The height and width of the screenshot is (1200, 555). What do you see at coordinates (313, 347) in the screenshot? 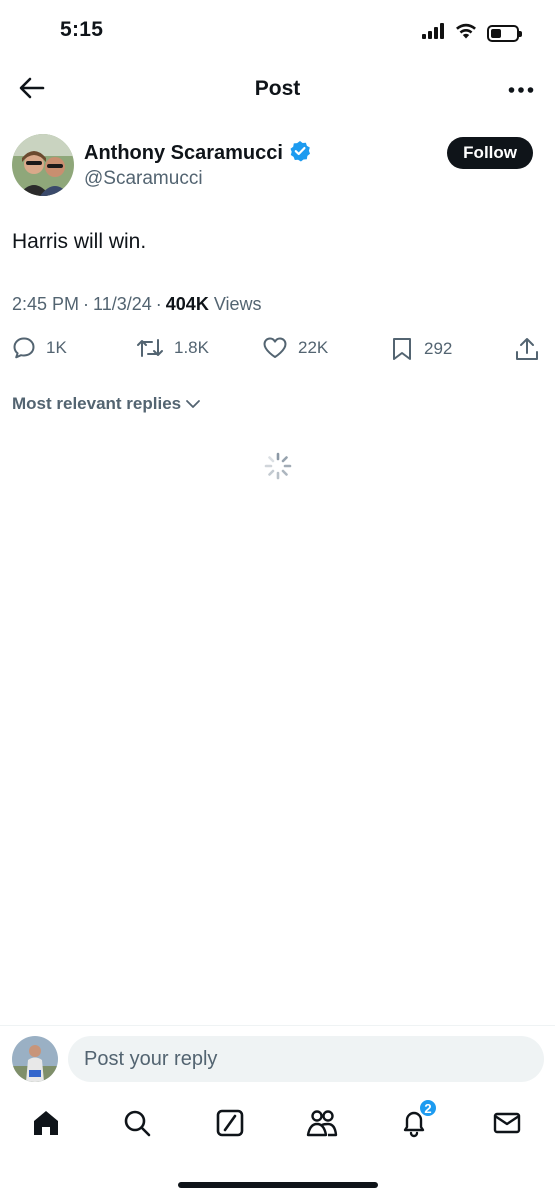
I see `like-count: 22K` at bounding box center [313, 347].